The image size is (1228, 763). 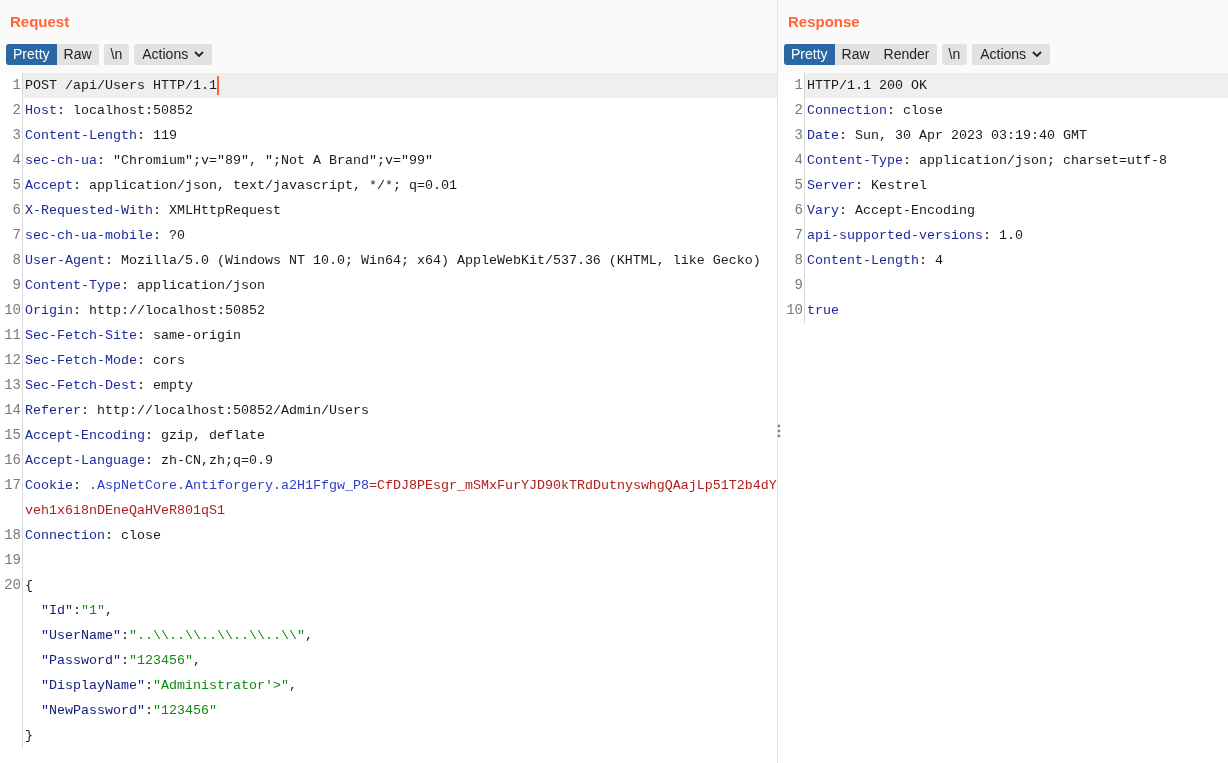 I want to click on line-number: 18, so click(x=12, y=535).